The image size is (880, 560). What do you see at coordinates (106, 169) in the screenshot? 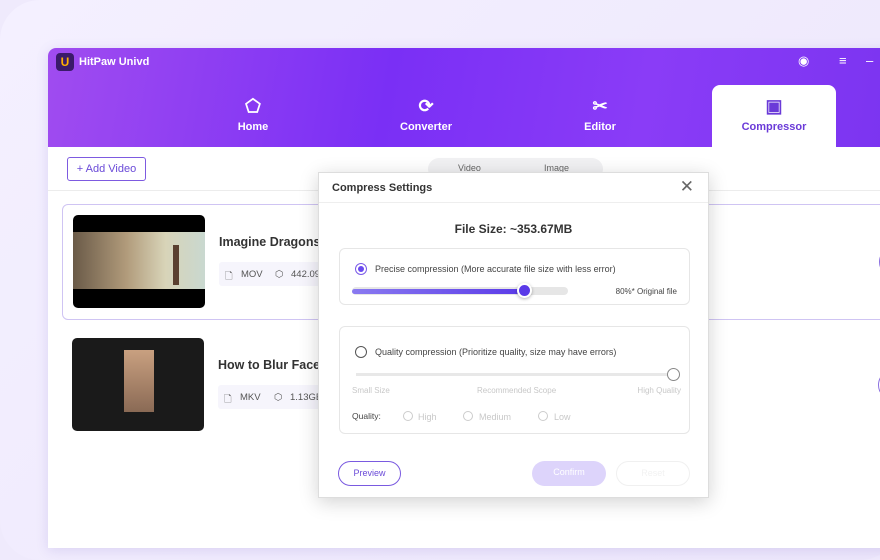
I see `add-video-button: + Add Video` at bounding box center [106, 169].